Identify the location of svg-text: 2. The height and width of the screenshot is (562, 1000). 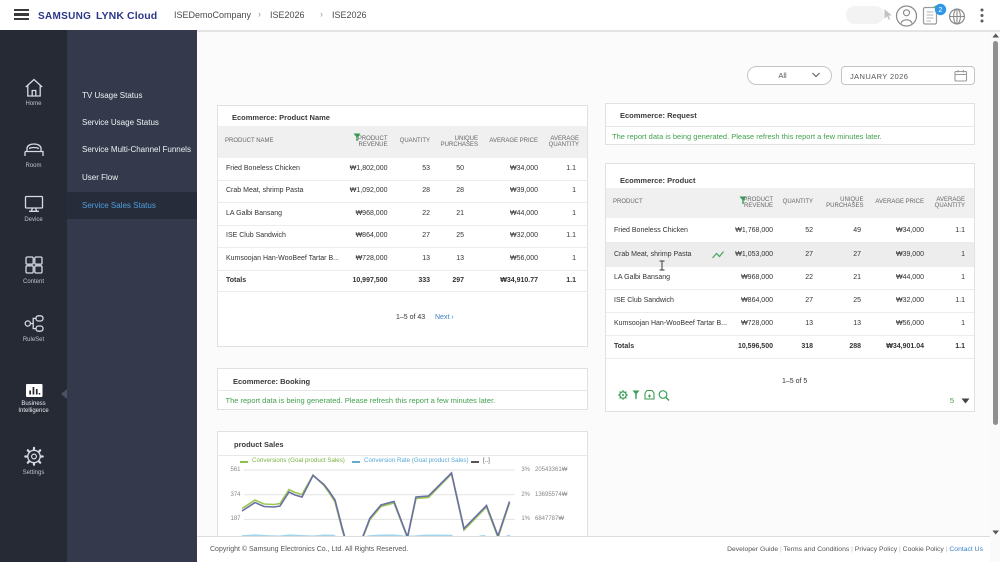
(940, 9).